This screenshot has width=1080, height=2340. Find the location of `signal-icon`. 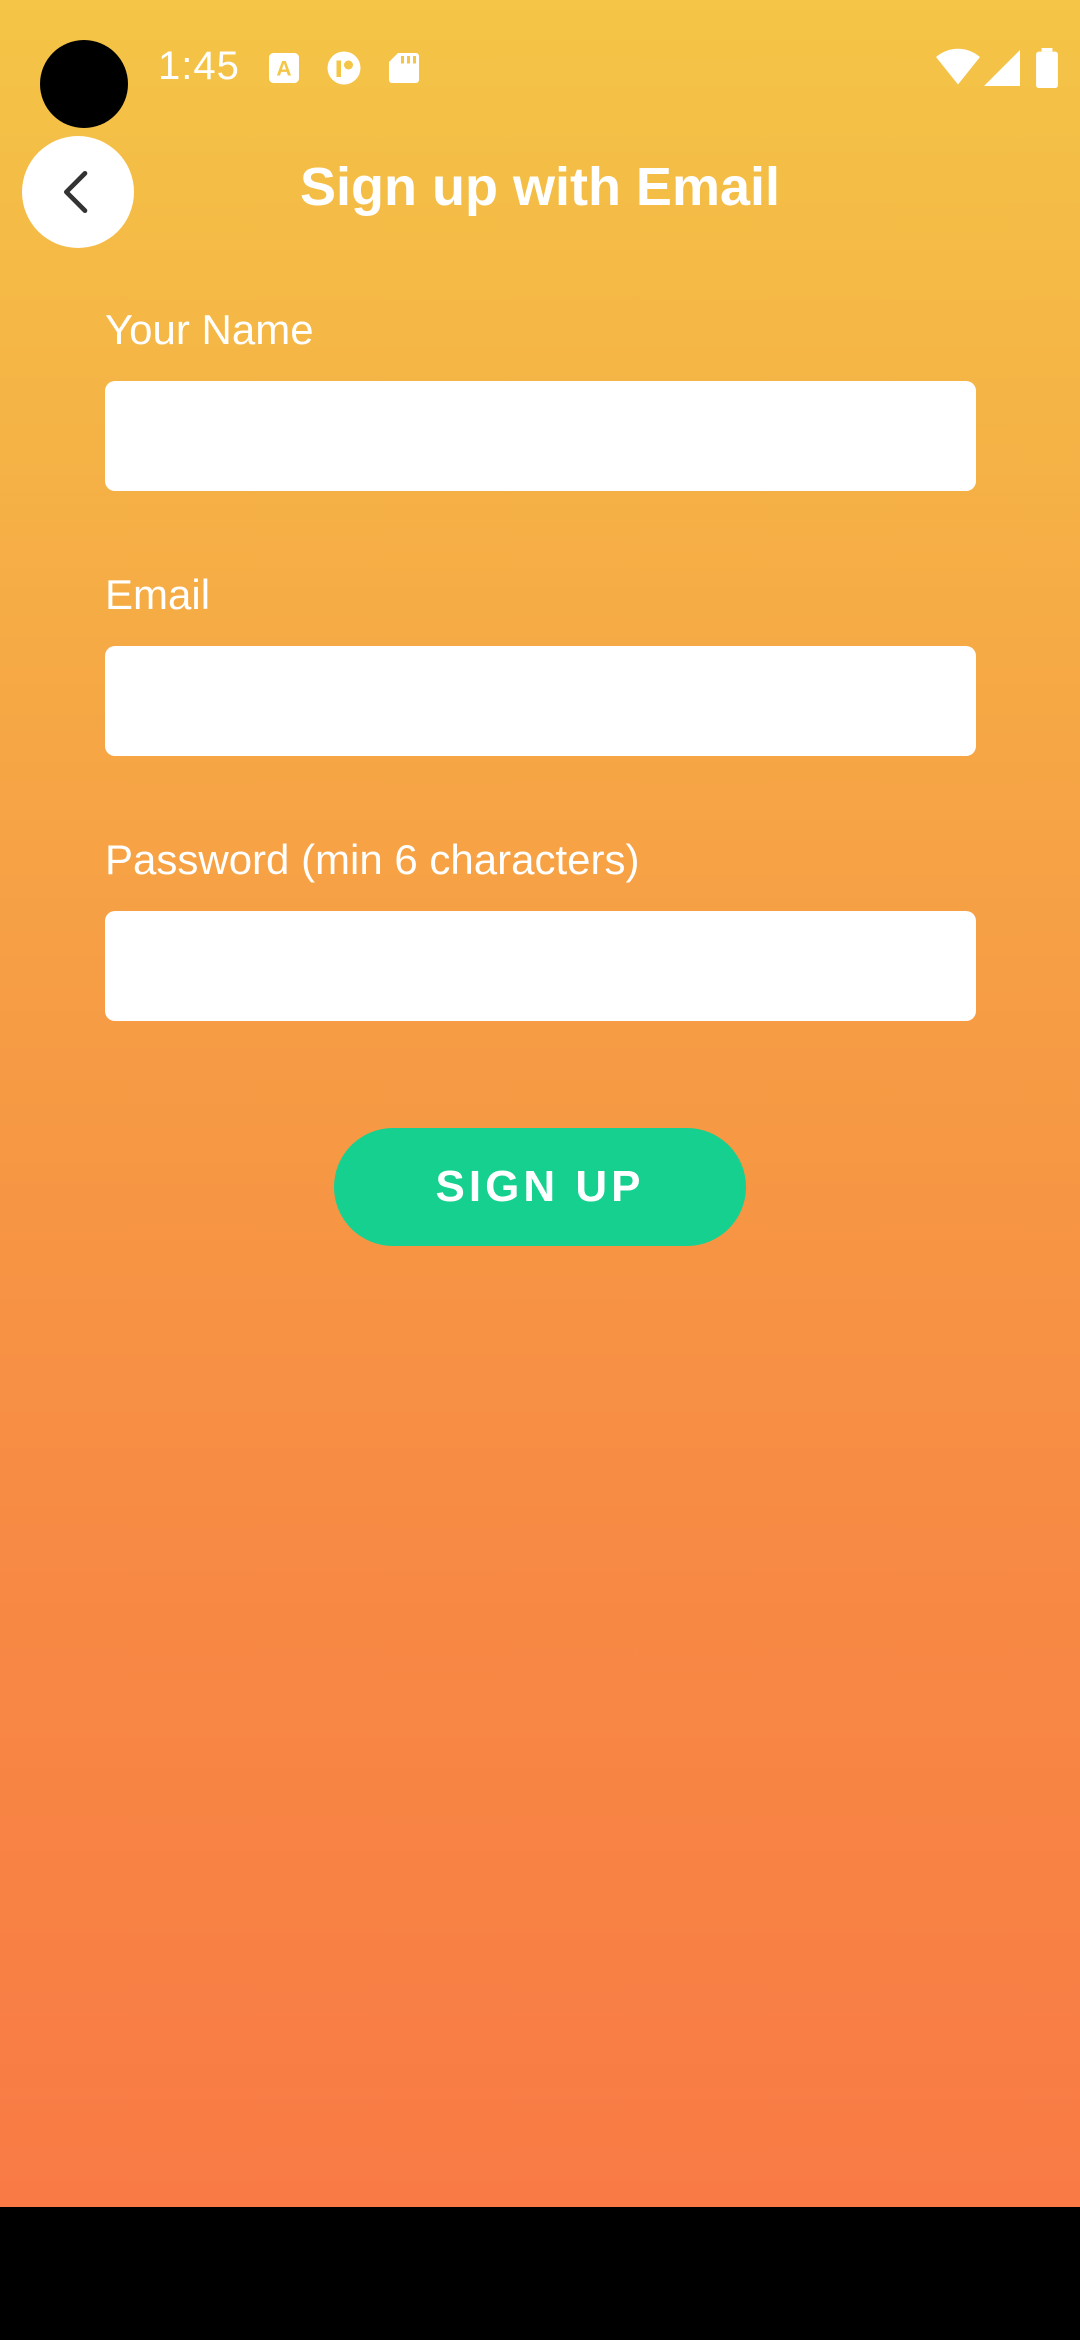

signal-icon is located at coordinates (1002, 68).